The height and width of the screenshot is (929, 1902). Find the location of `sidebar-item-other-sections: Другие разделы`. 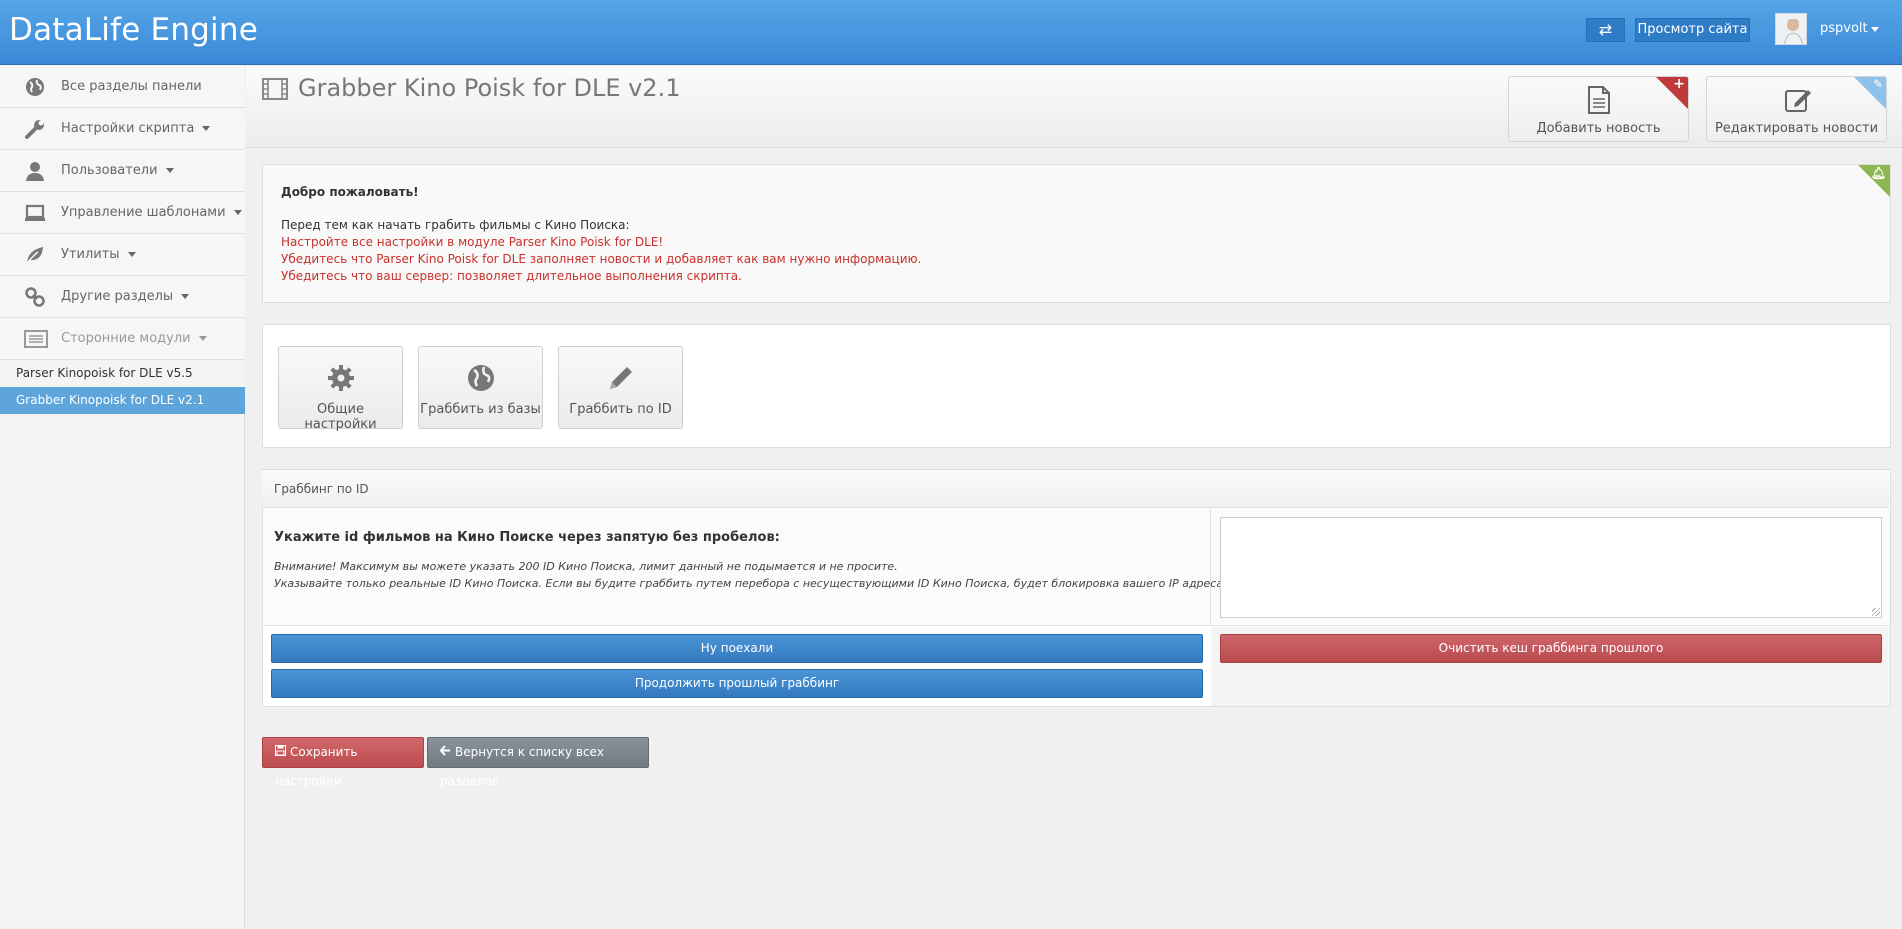

sidebar-item-other-sections: Другие разделы is located at coordinates (122, 297).